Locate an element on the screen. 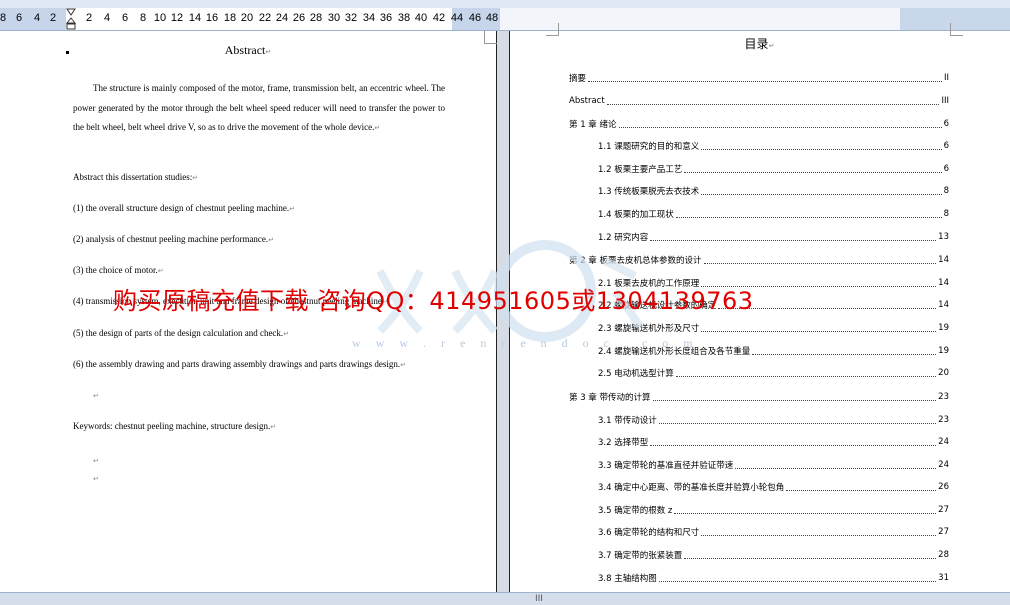 This screenshot has width=1010, height=605. horizontal-scrollbar: III is located at coordinates (505, 598).